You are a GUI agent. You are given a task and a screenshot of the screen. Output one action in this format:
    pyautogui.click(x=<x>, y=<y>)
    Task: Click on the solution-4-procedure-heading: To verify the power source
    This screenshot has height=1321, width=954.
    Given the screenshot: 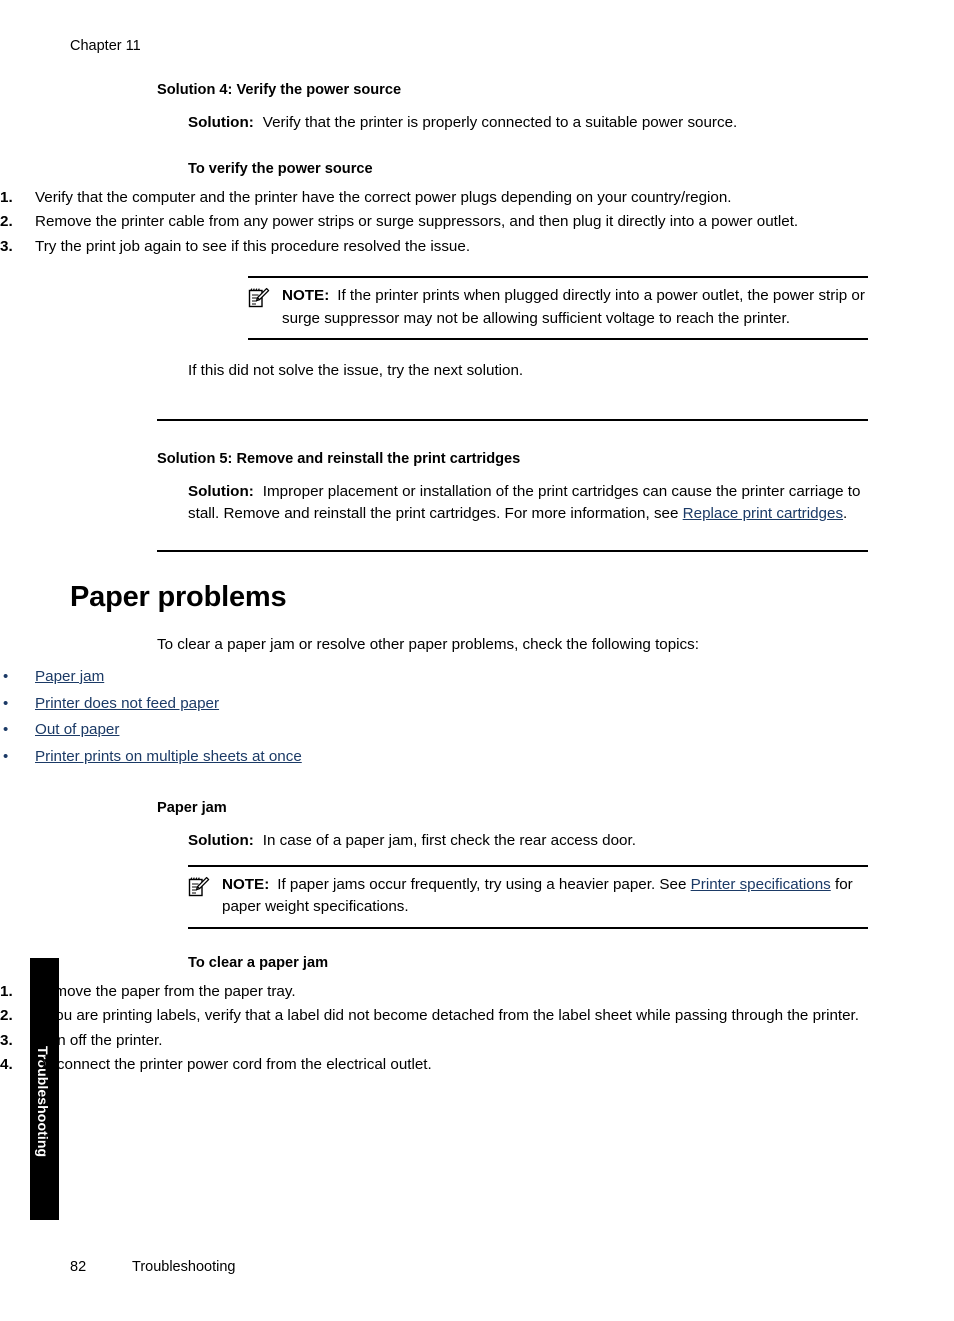 What is the action you would take?
    pyautogui.click(x=280, y=168)
    